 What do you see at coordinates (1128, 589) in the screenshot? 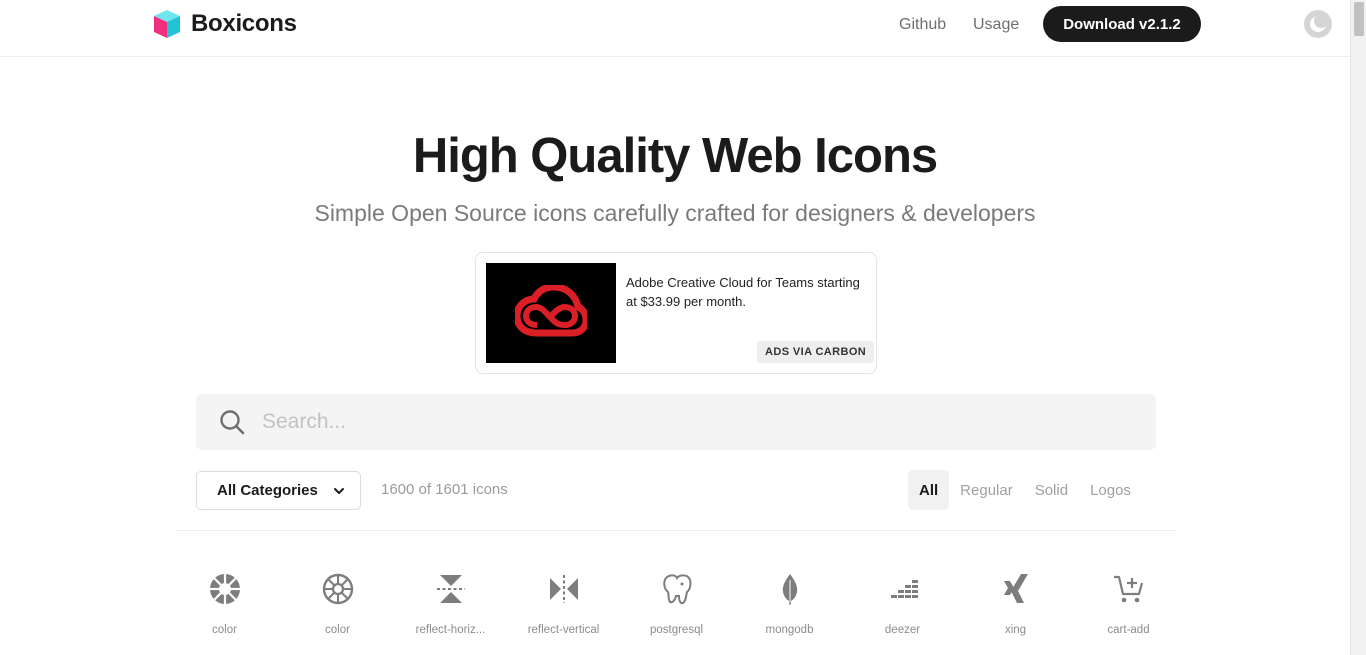
I see `cart-add-icon` at bounding box center [1128, 589].